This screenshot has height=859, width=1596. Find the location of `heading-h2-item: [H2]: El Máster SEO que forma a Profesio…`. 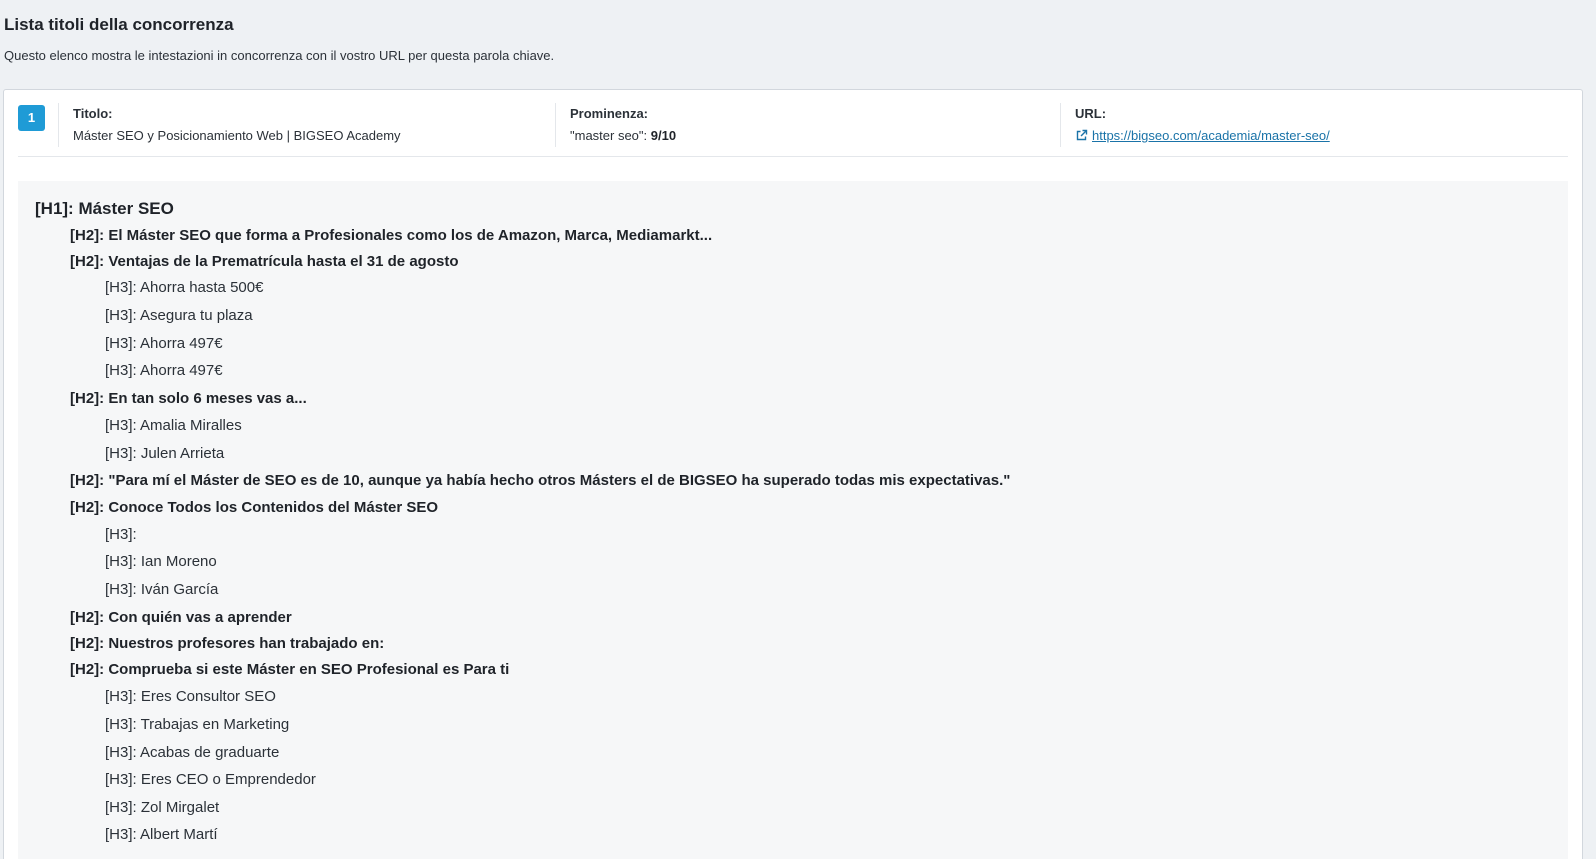

heading-h2-item: [H2]: El Máster SEO que forma a Profesio… is located at coordinates (391, 235).